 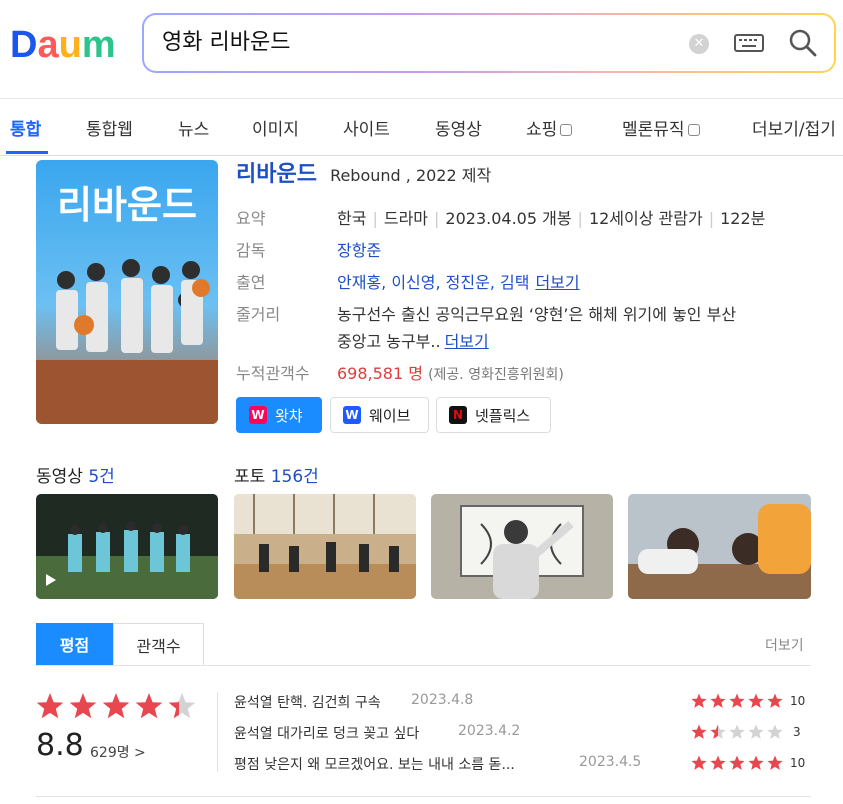 I want to click on cast-label: 출연, so click(x=251, y=282).